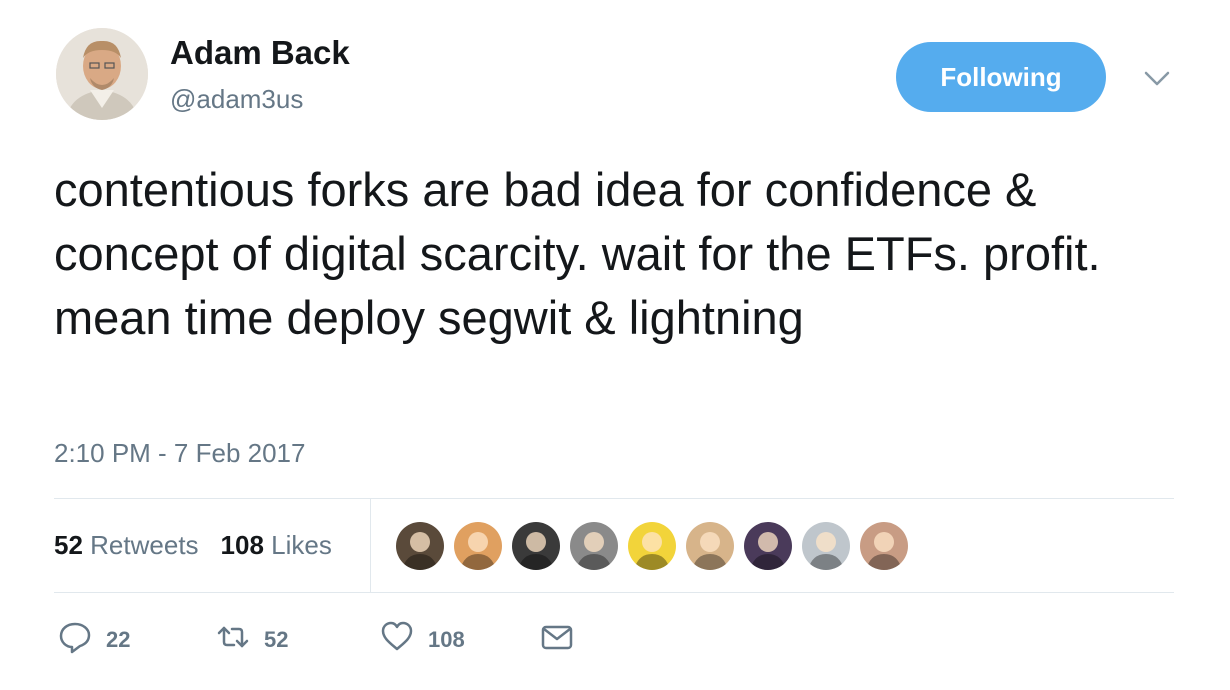 The height and width of the screenshot is (690, 1230). I want to click on tweet-stats: 52 Retweets 108 Likes, so click(193, 545).